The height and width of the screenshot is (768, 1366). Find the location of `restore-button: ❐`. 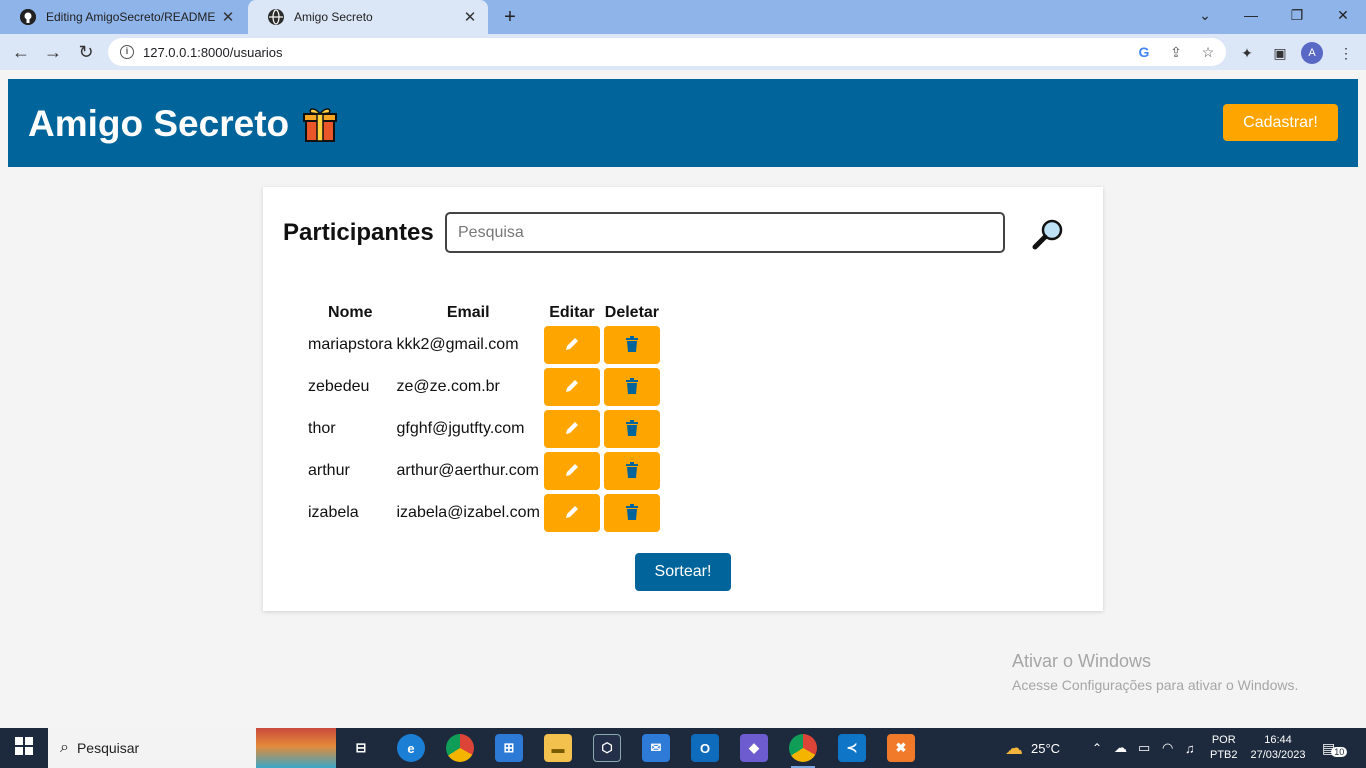

restore-button: ❐ is located at coordinates (1297, 15).